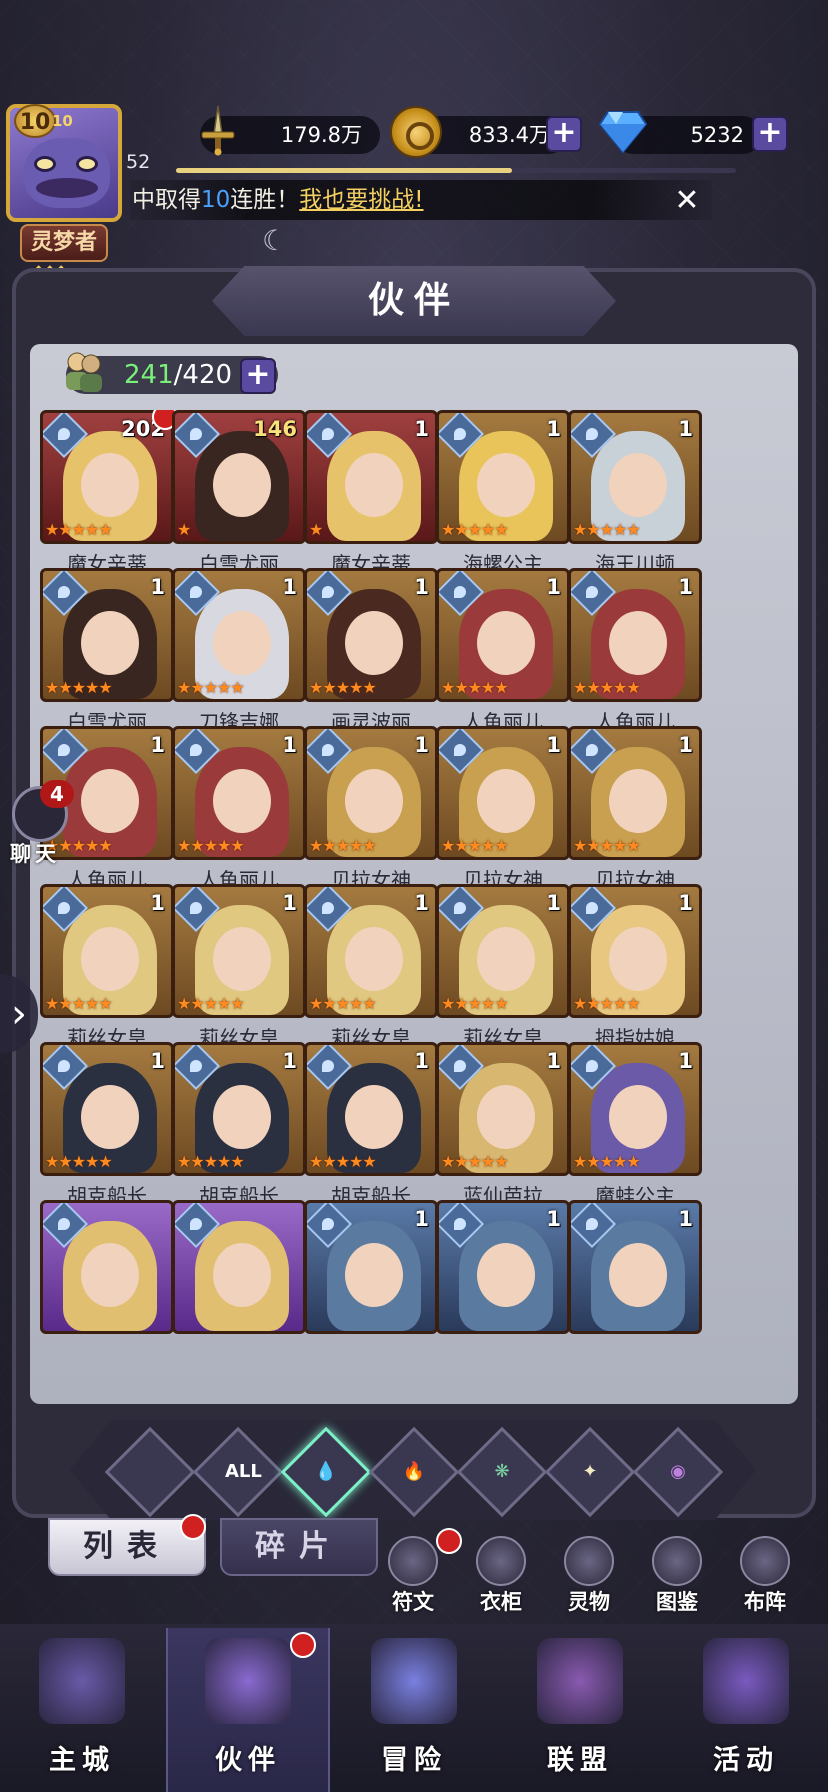 This screenshot has height=1792, width=828. I want to click on side-button: 衣柜, so click(501, 1577).